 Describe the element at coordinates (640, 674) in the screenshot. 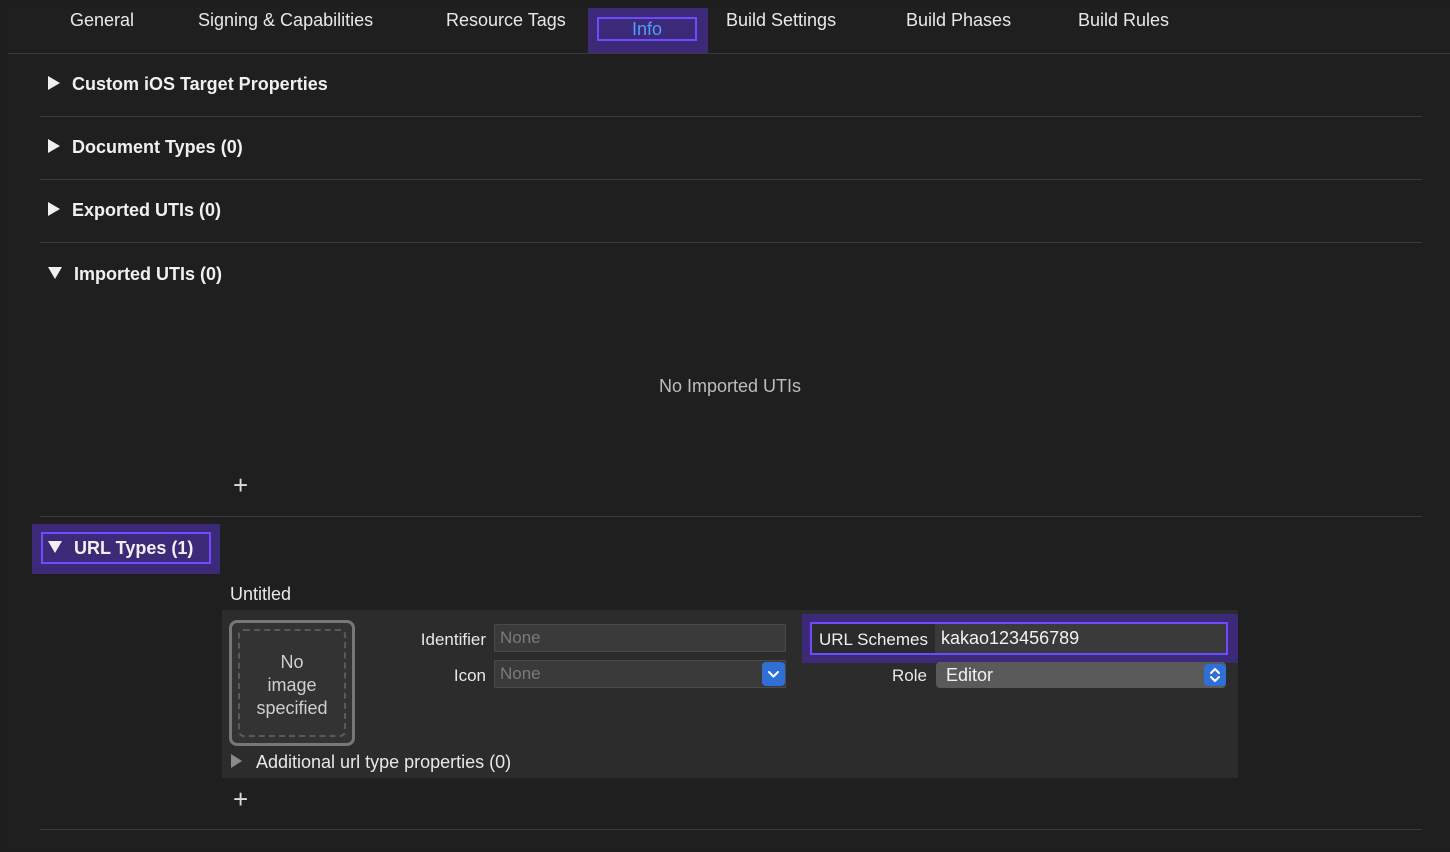

I see `icon-popup-field: None` at that location.